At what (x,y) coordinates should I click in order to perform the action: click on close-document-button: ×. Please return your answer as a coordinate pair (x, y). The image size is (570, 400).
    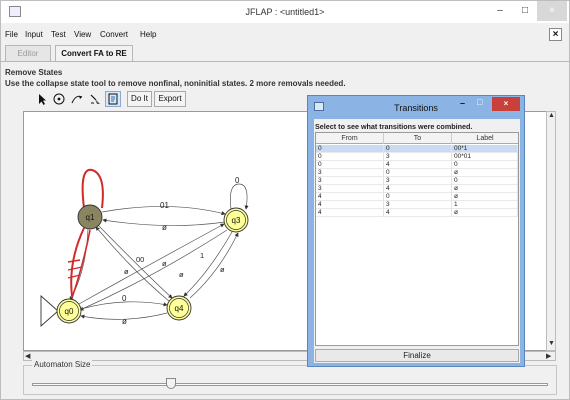
    Looking at the image, I should click on (555, 34).